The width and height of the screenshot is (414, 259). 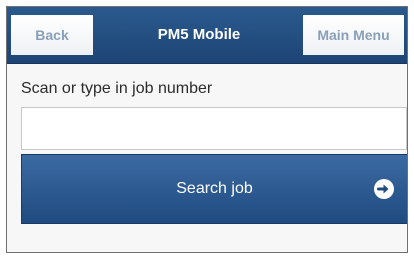 I want to click on job-number-label: Scan or type in job number, so click(x=117, y=88).